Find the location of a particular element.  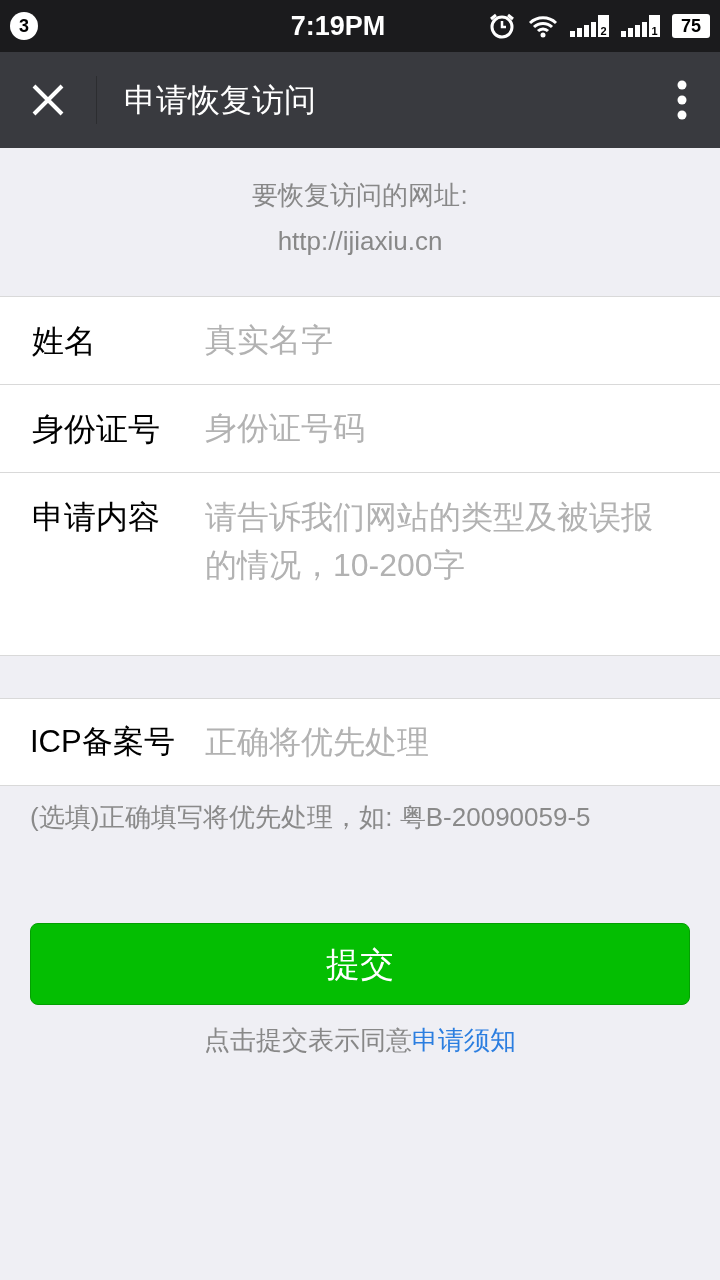

page-title: 申请恢复访问 is located at coordinates (220, 100).